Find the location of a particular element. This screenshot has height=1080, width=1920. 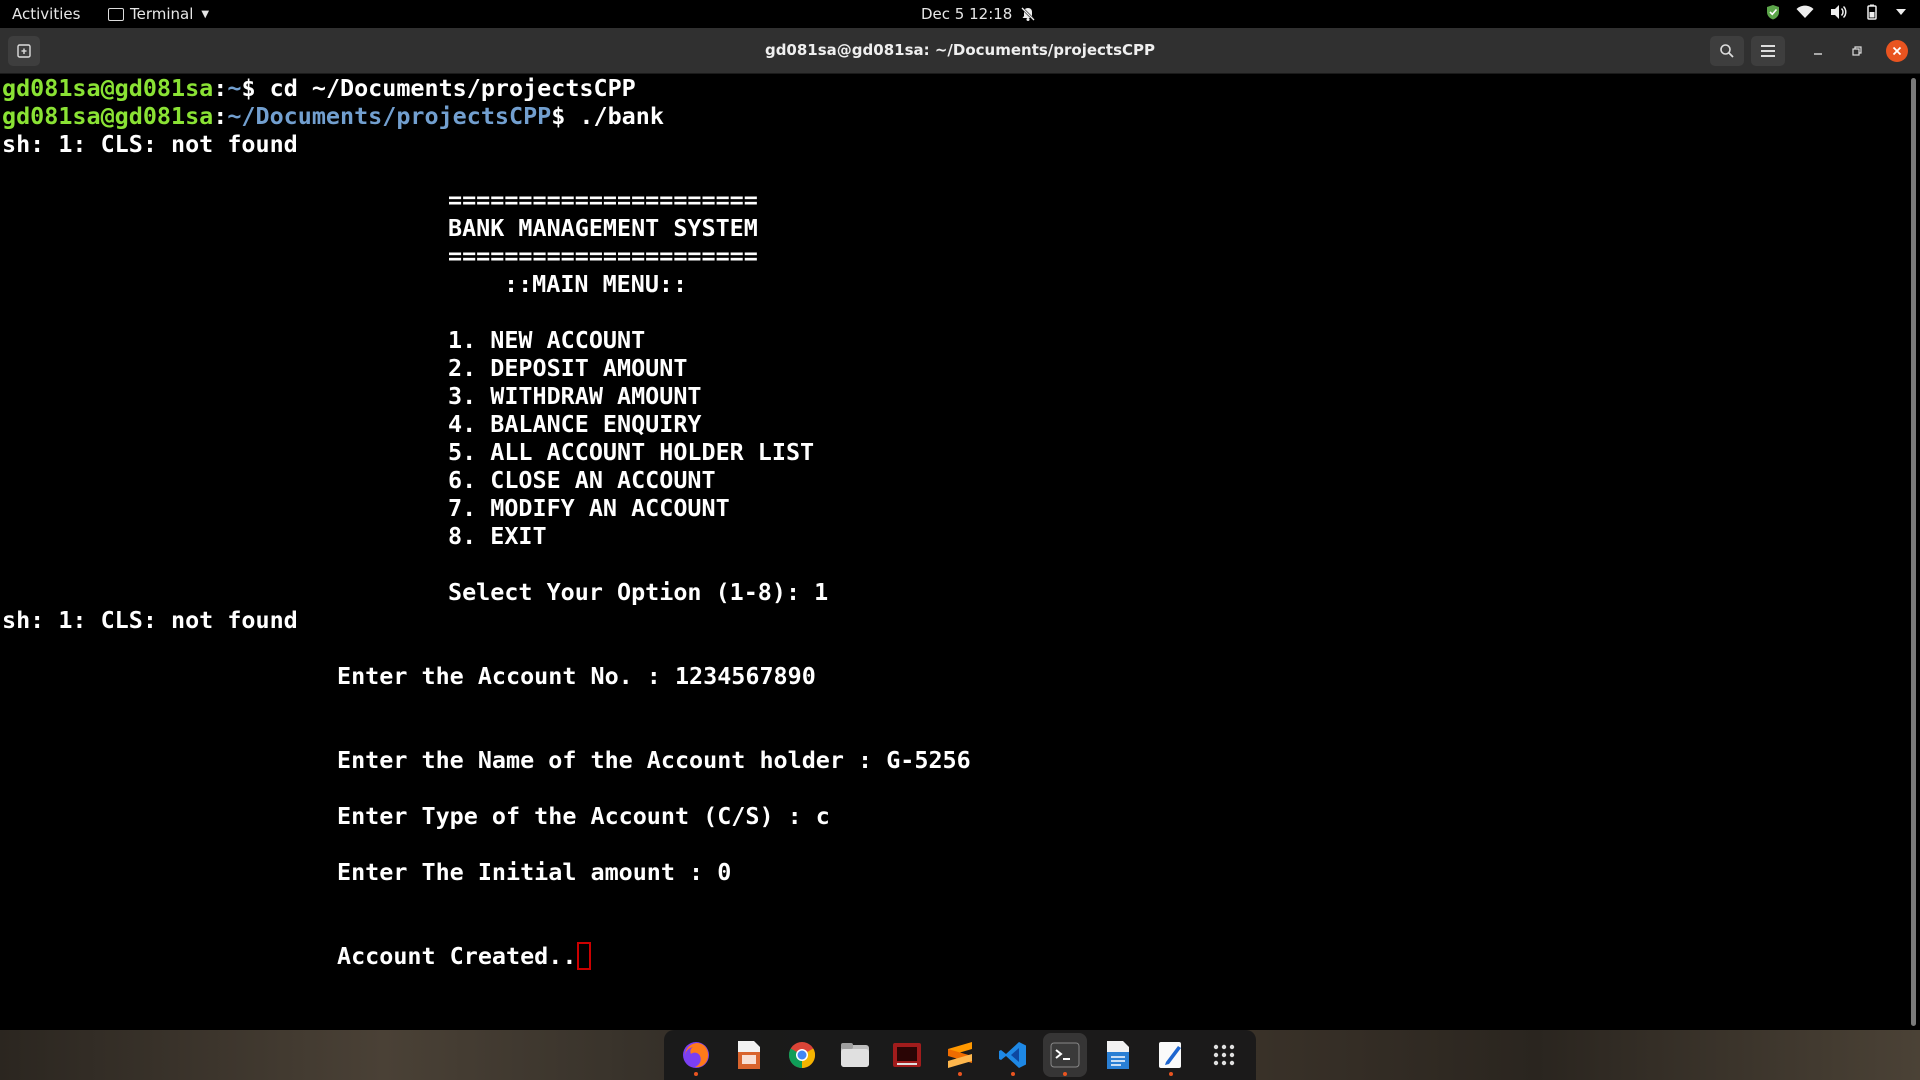

banner-rule-top: ====================== is located at coordinates (603, 200).